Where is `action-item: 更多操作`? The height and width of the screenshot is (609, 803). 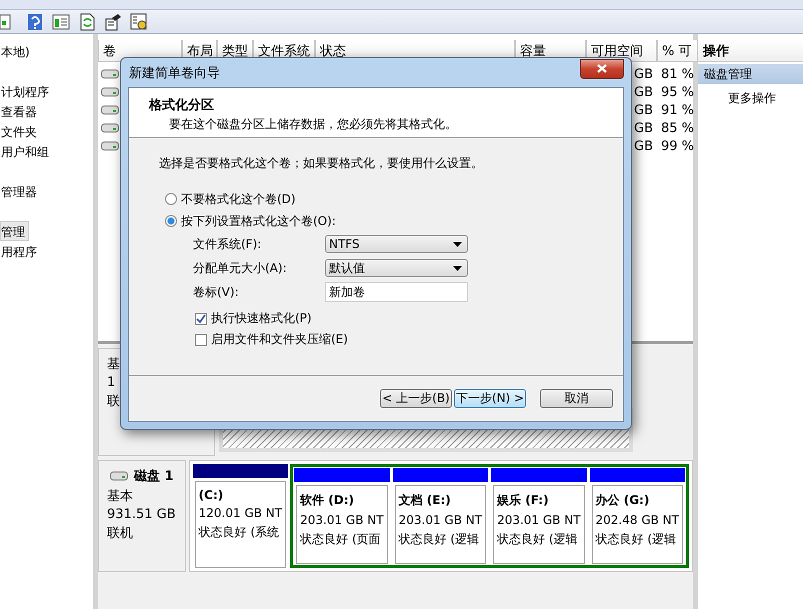
action-item: 更多操作 is located at coordinates (750, 98).